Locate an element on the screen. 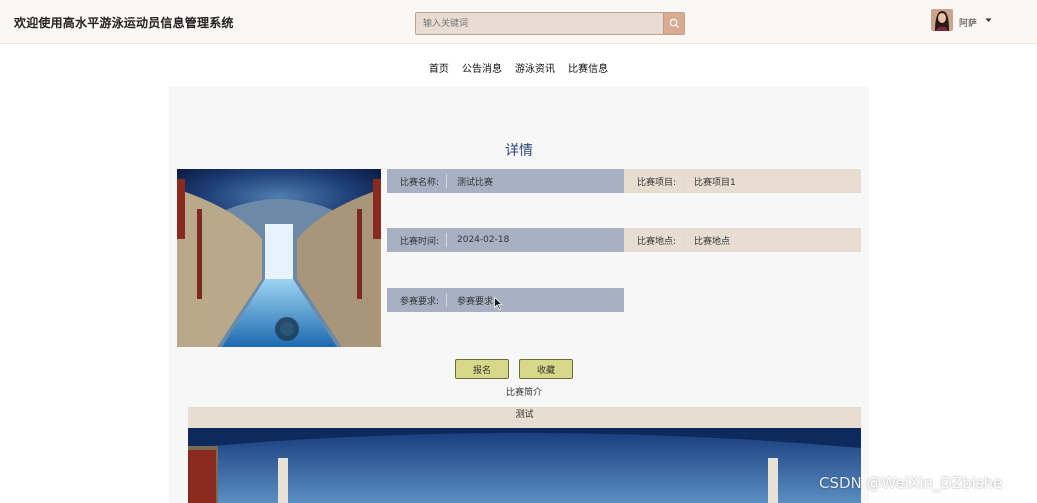 This screenshot has width=1037, height=503. user-avatar is located at coordinates (942, 20).